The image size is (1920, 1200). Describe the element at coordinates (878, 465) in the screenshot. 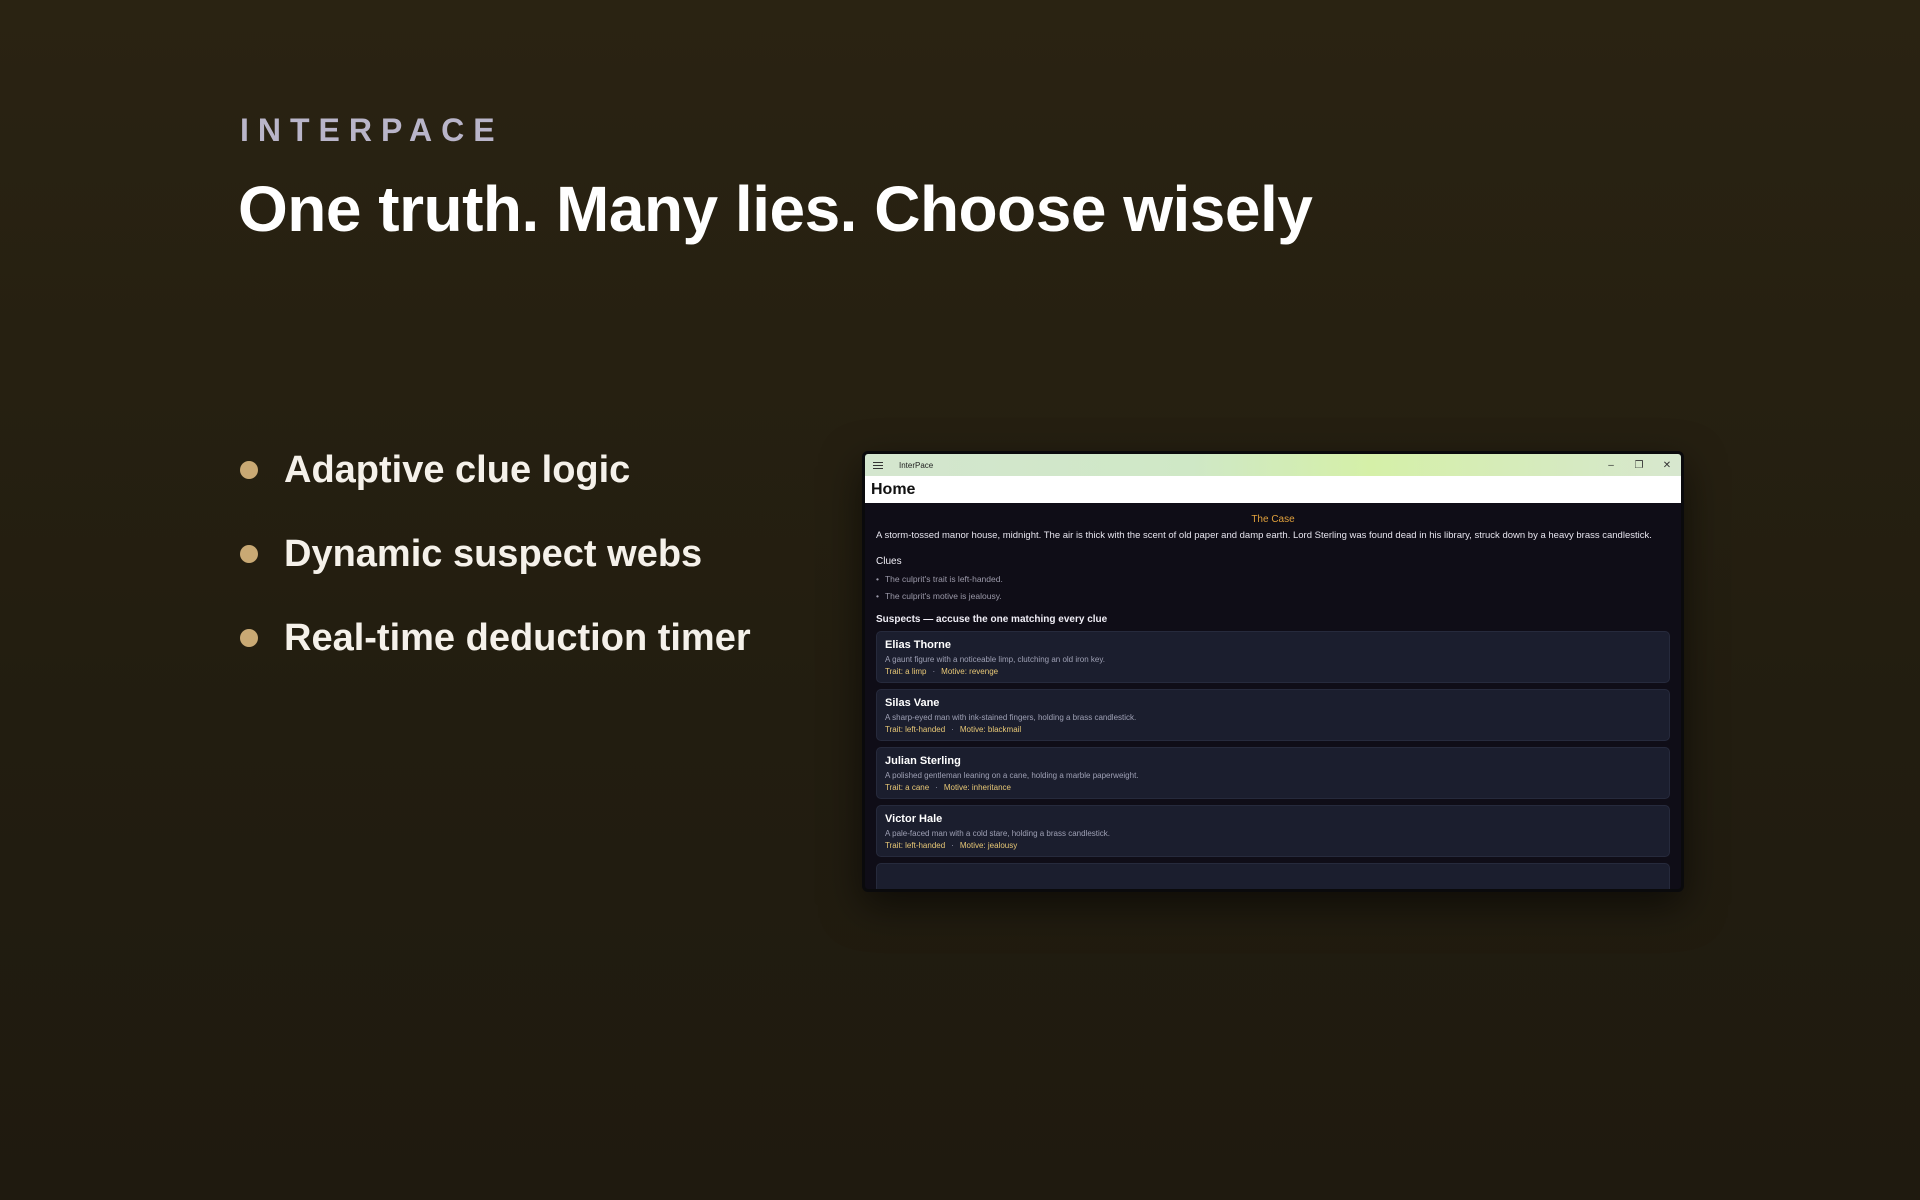

I see `hamburger-menu-icon` at that location.